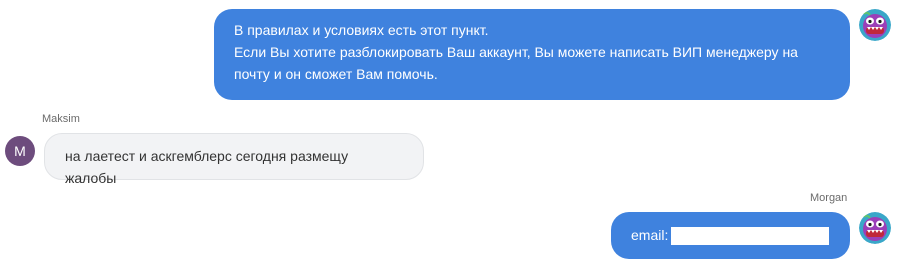 Image resolution: width=920 pixels, height=272 pixels. Describe the element at coordinates (61, 119) in the screenshot. I see `sender-name: Maksim` at that location.